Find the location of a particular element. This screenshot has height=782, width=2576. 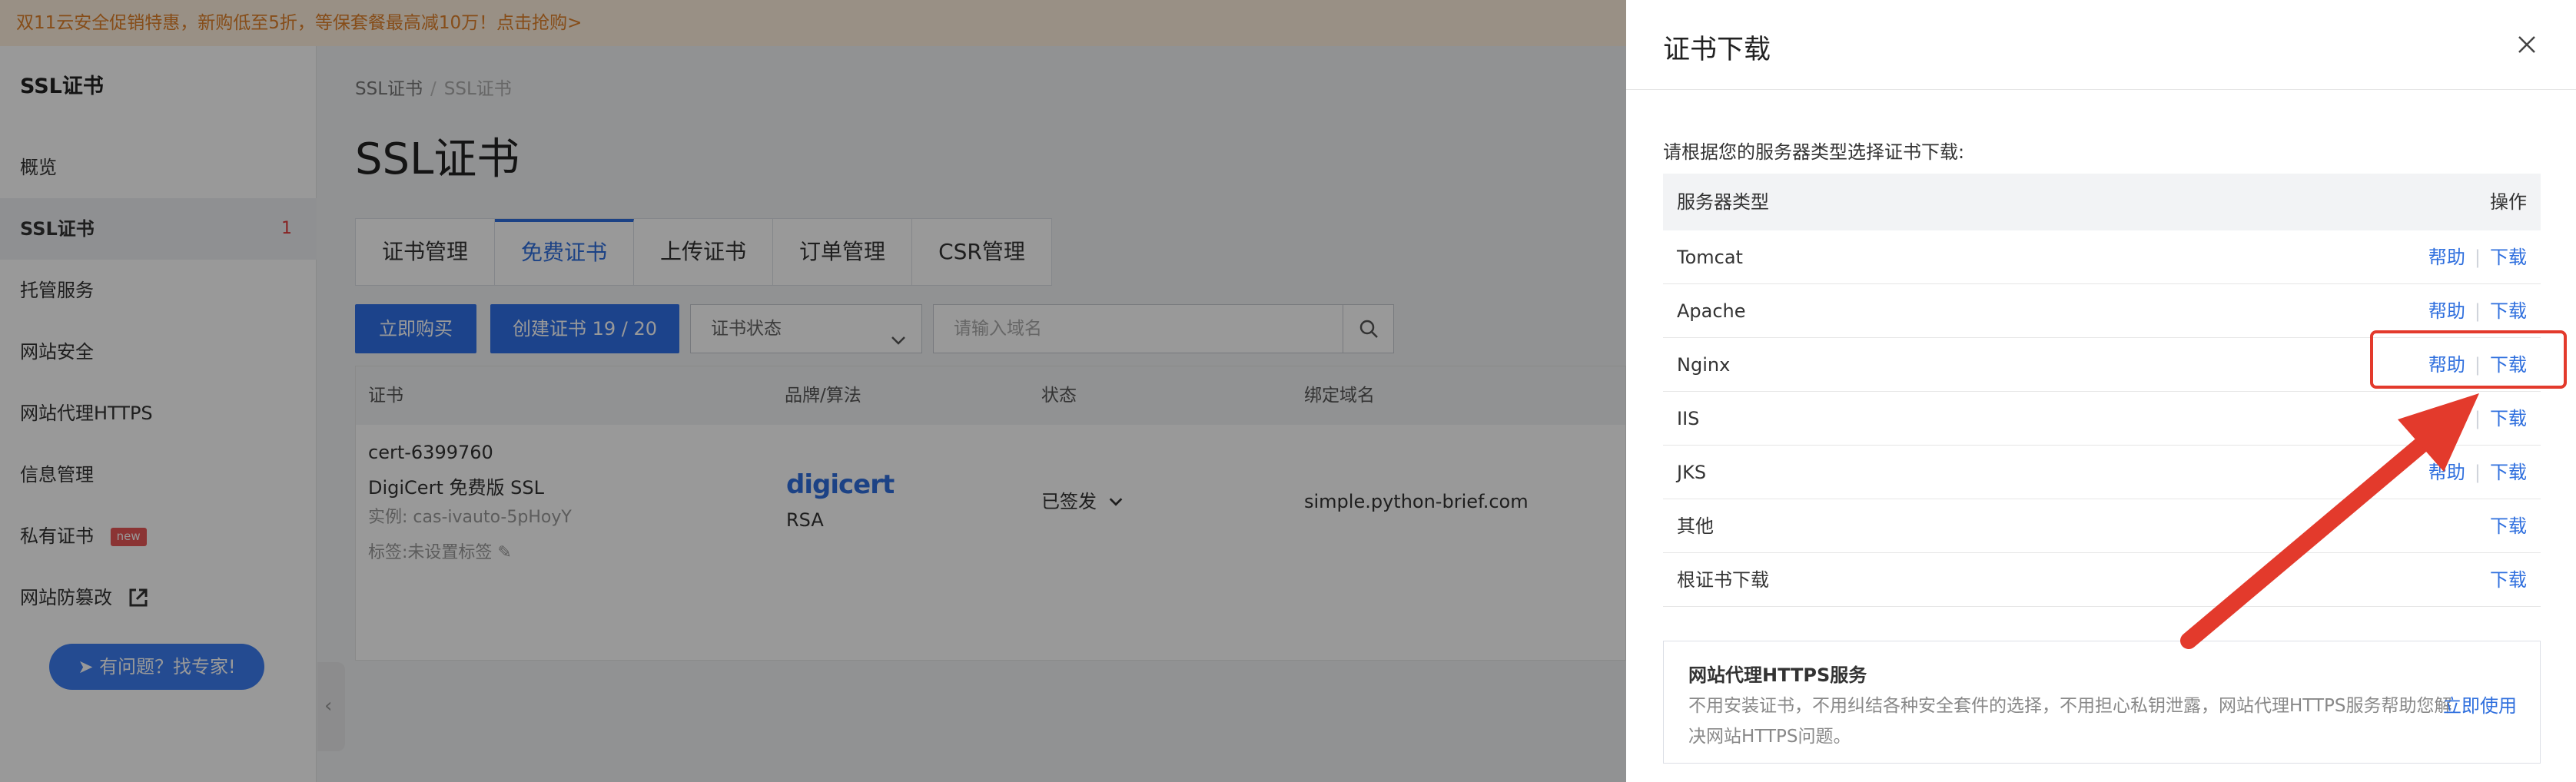

server-name: IIS is located at coordinates (1688, 418).